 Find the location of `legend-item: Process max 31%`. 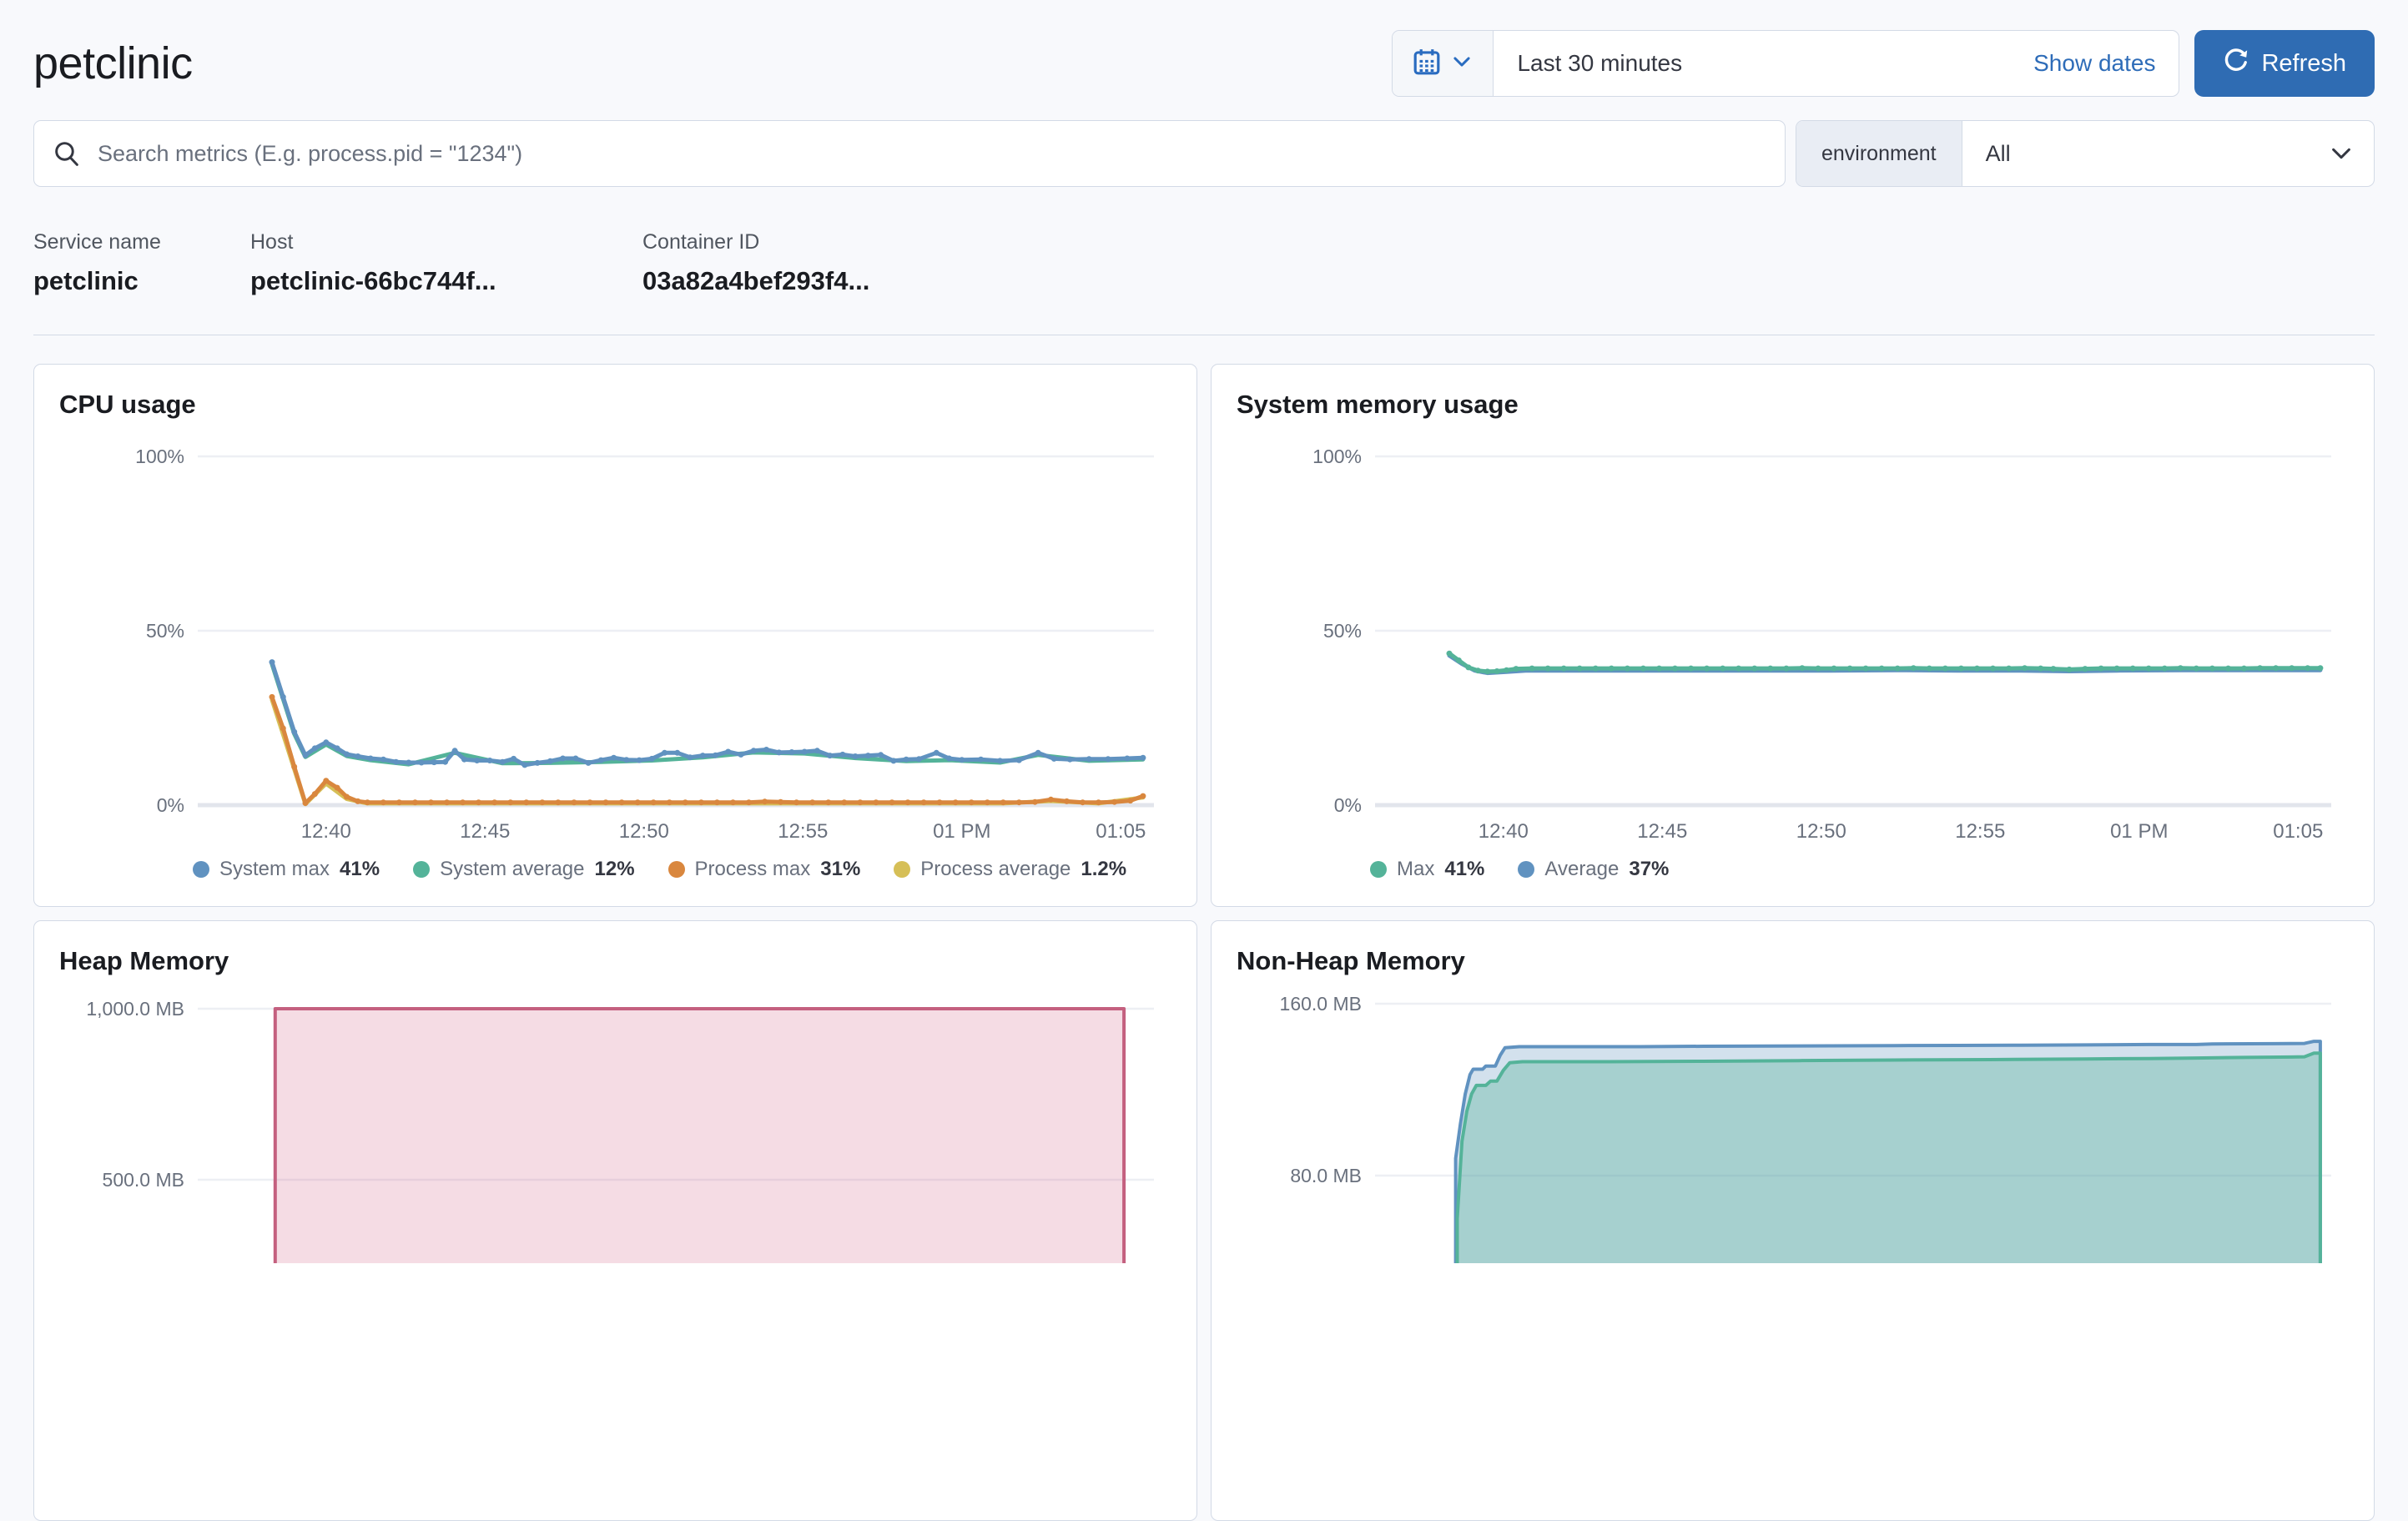

legend-item: Process max 31% is located at coordinates (764, 869).